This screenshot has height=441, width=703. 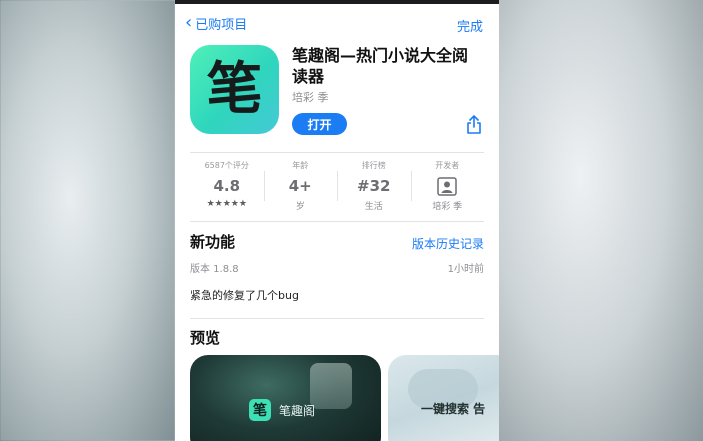 What do you see at coordinates (319, 124) in the screenshot?
I see `open-button: 打开` at bounding box center [319, 124].